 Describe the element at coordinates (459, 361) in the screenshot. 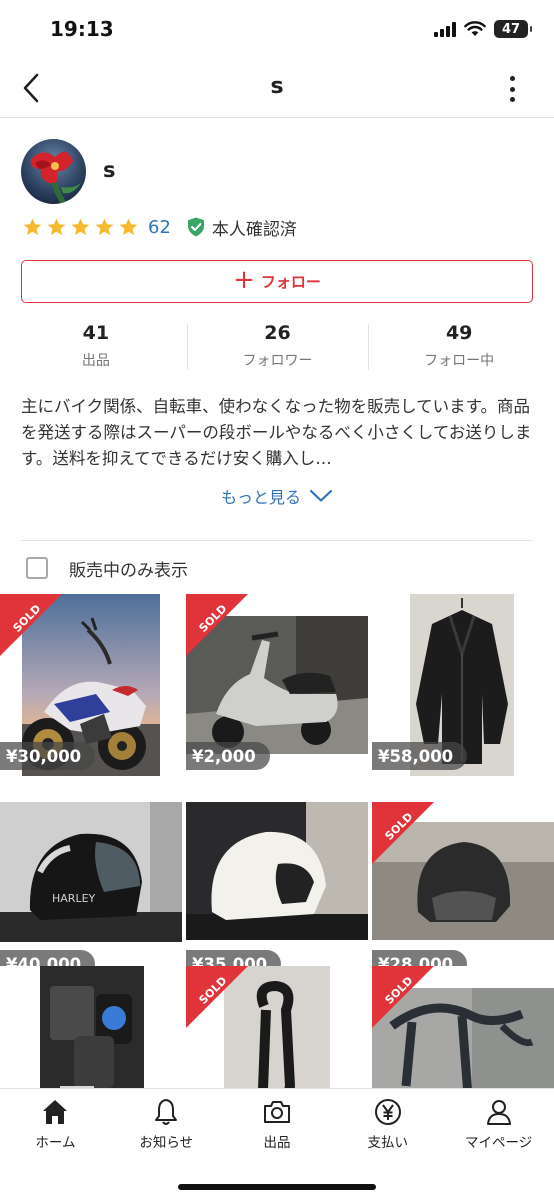

I see `stat-label: フォロー中` at that location.